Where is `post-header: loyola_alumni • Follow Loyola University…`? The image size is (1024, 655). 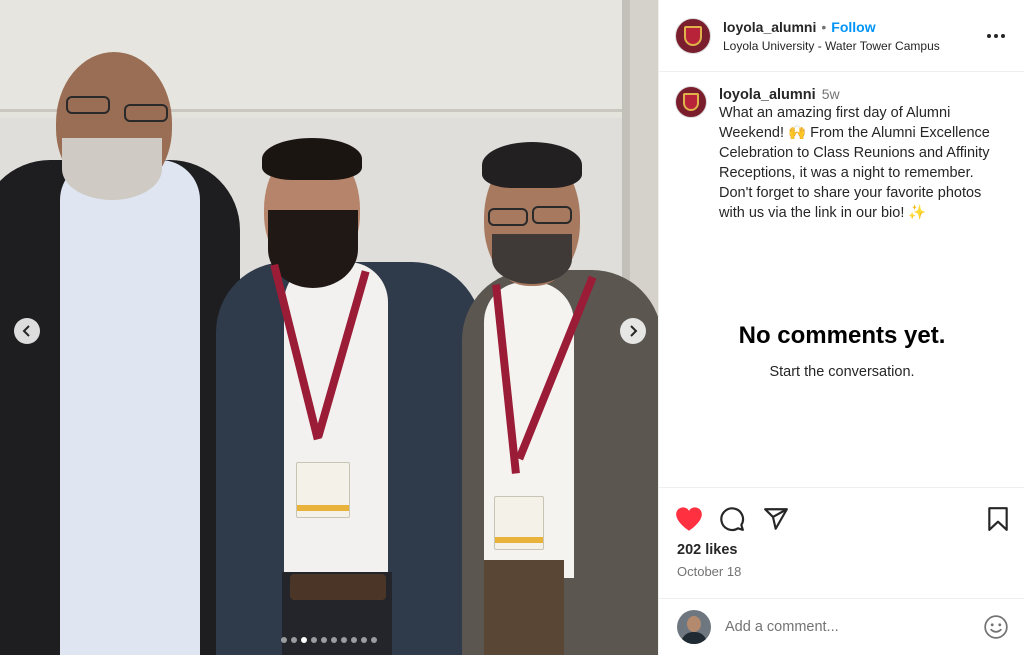 post-header: loyola_alumni • Follow Loyola University… is located at coordinates (841, 36).